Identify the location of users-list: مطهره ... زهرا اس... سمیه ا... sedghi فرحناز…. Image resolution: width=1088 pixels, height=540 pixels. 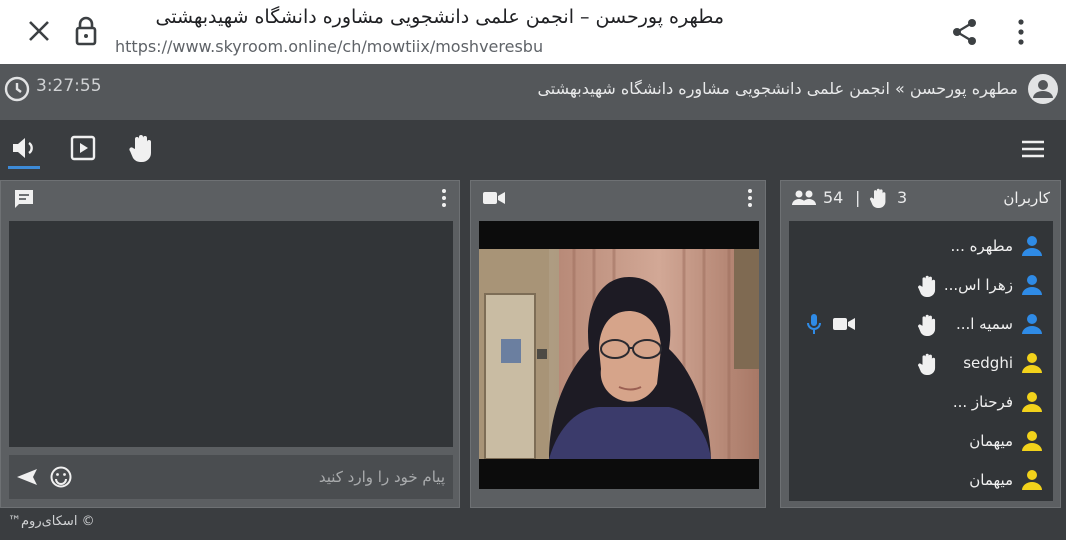
(921, 361).